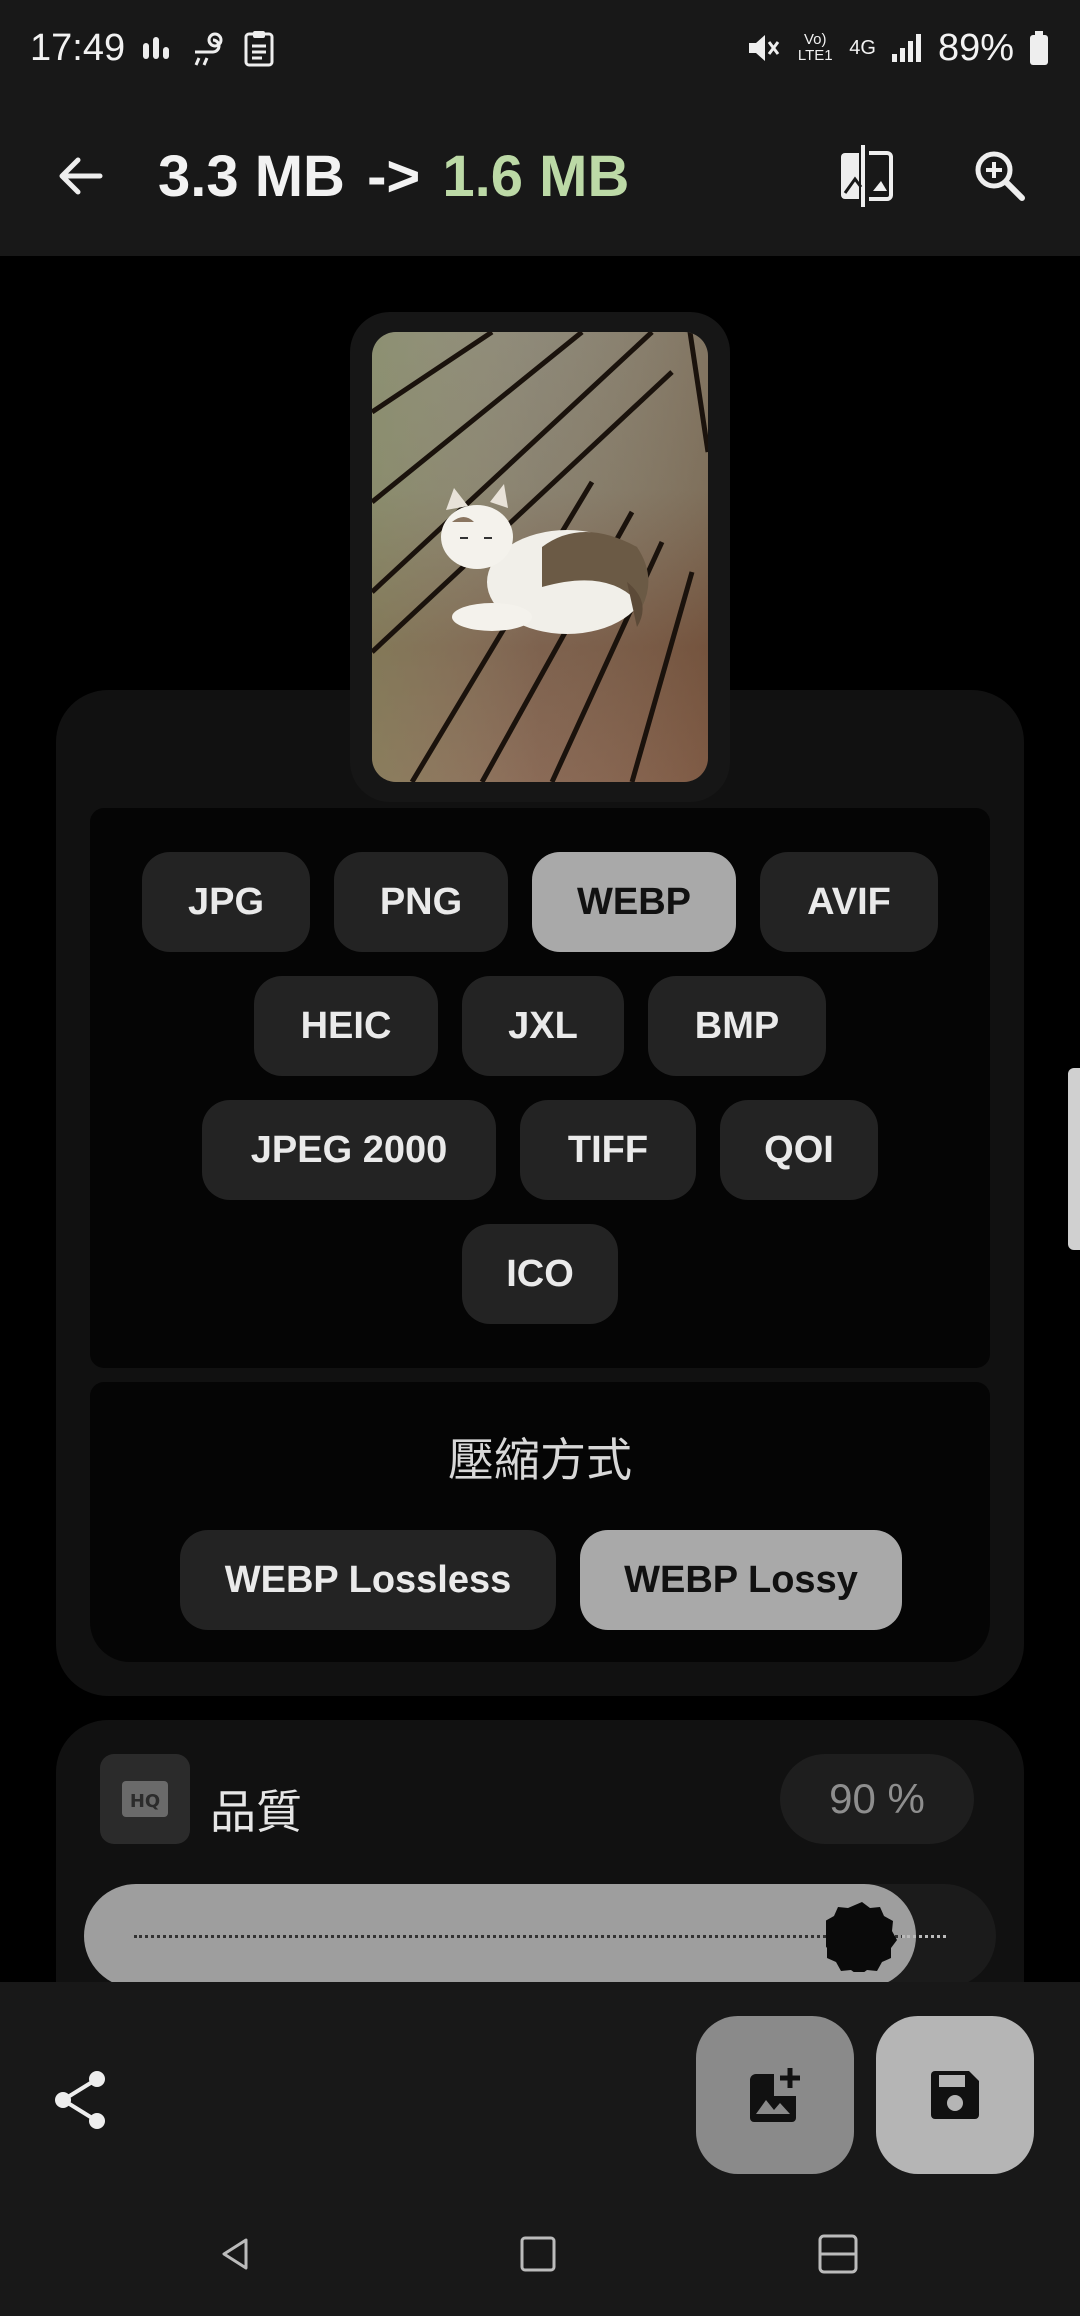  What do you see at coordinates (862, 47) in the screenshot?
I see `network-type-label: 4G` at bounding box center [862, 47].